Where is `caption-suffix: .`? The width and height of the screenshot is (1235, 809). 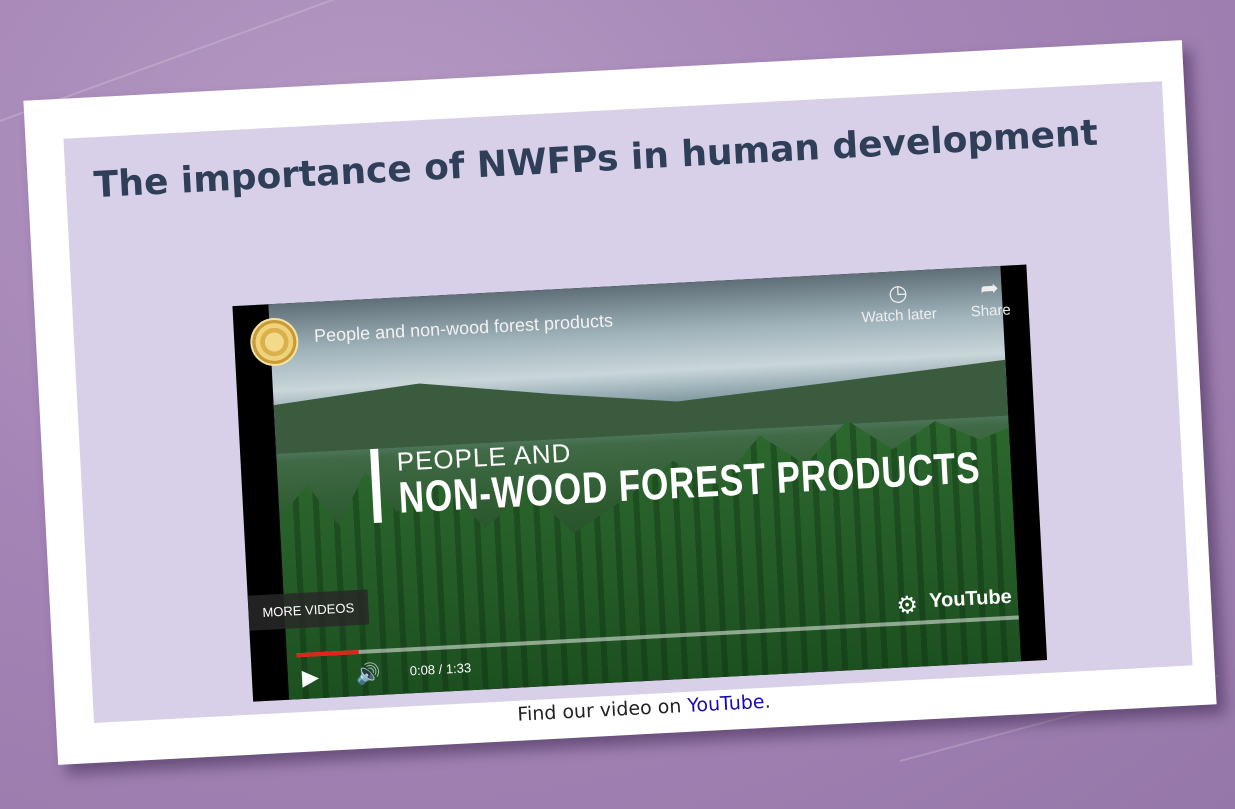 caption-suffix: . is located at coordinates (767, 701).